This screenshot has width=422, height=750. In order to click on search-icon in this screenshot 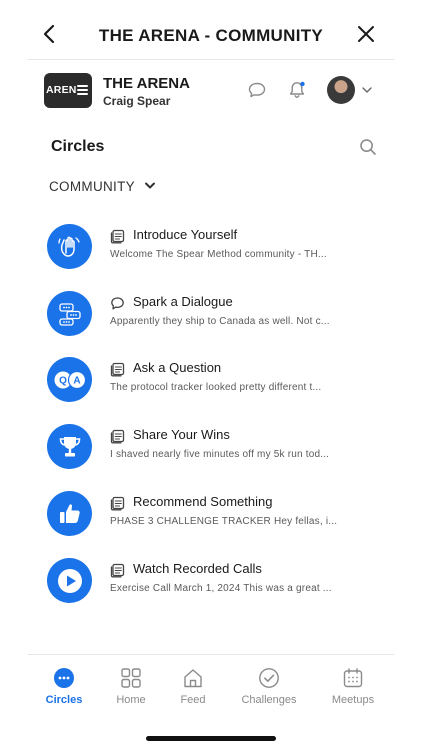, I will do `click(368, 147)`.